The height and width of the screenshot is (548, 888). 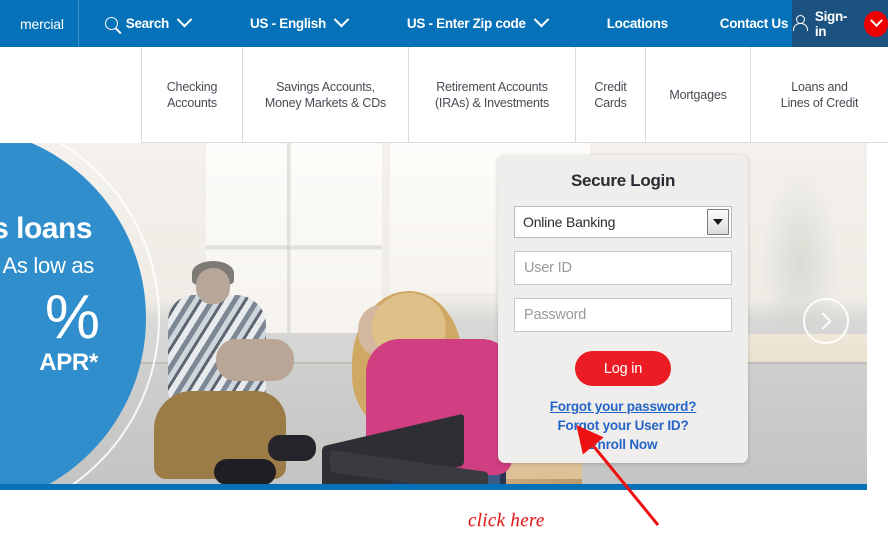 I want to click on chevron-down-icon-zipcode, so click(x=541, y=19).